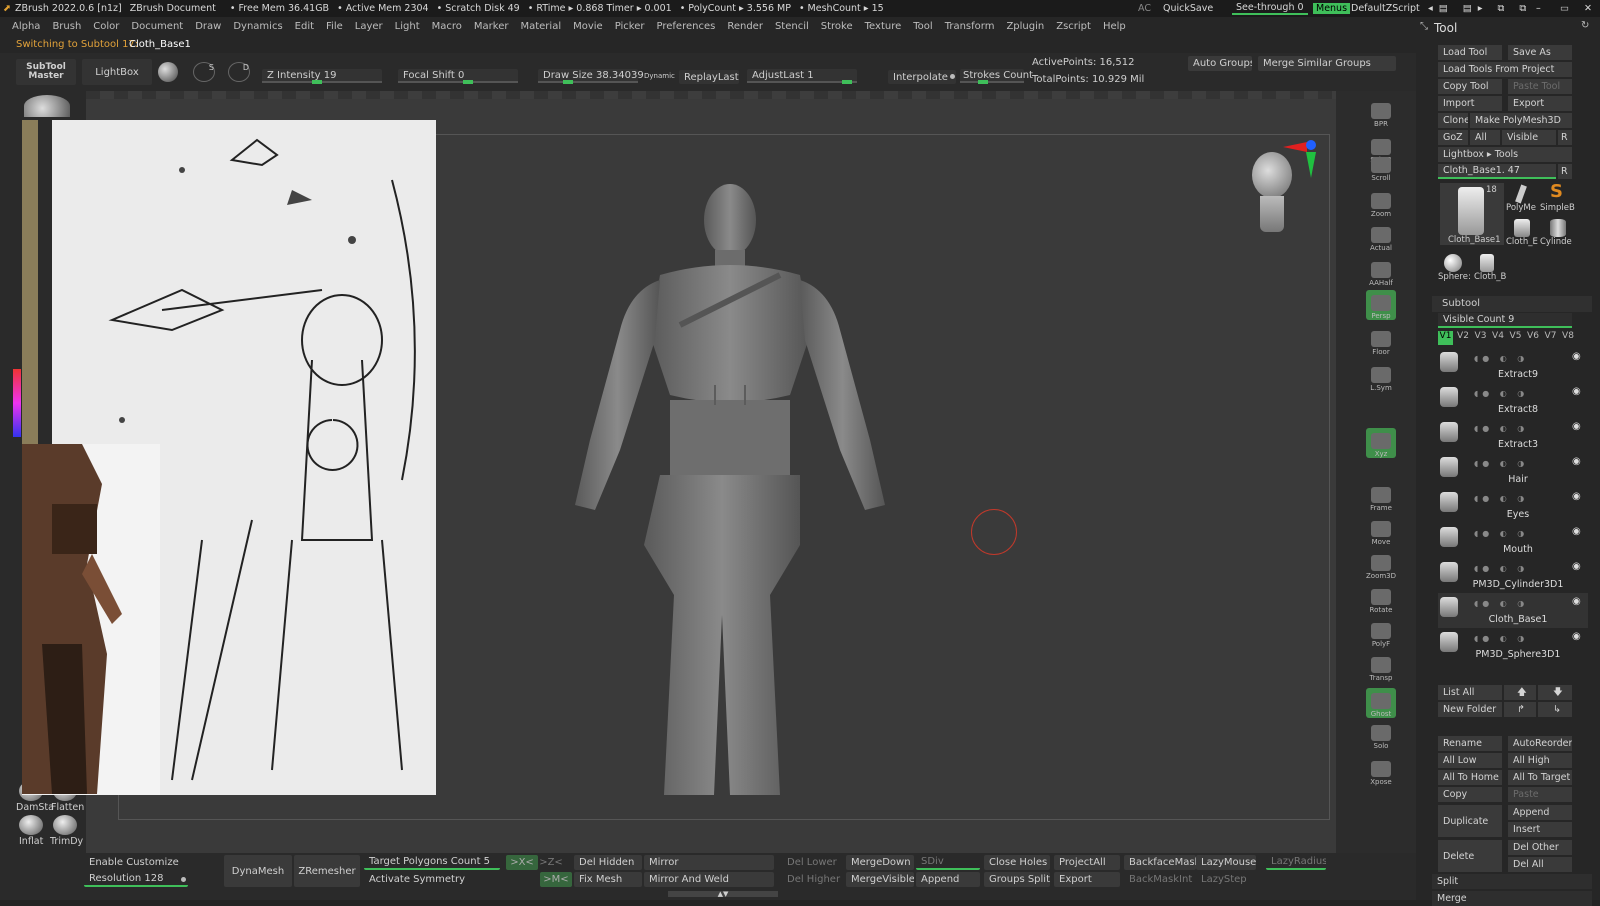 This screenshot has height=906, width=1600. What do you see at coordinates (1505, 320) in the screenshot?
I see `visible-count-slider: Visible Count 9` at bounding box center [1505, 320].